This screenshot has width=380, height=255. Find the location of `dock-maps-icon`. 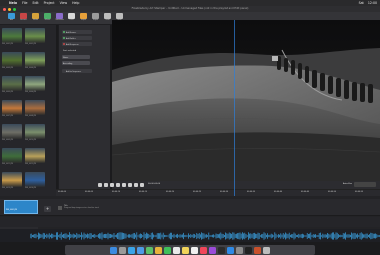

dock-maps-icon is located at coordinates (149, 250).